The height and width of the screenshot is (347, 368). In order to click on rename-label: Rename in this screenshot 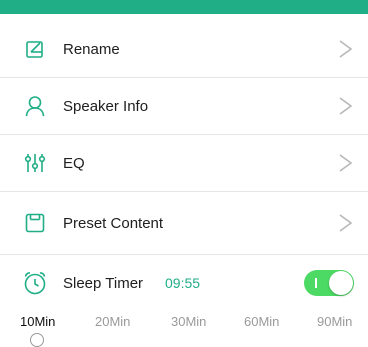, I will do `click(91, 49)`.